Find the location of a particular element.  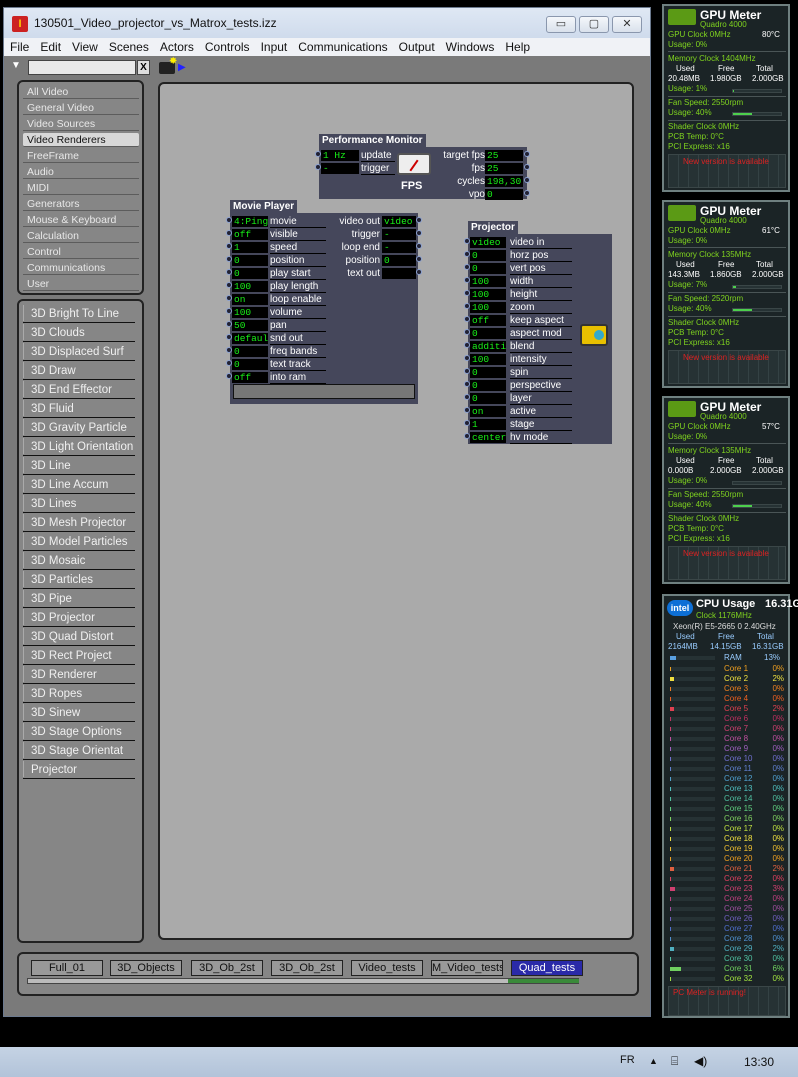

scene-tab: 3D_Objects is located at coordinates (146, 968).